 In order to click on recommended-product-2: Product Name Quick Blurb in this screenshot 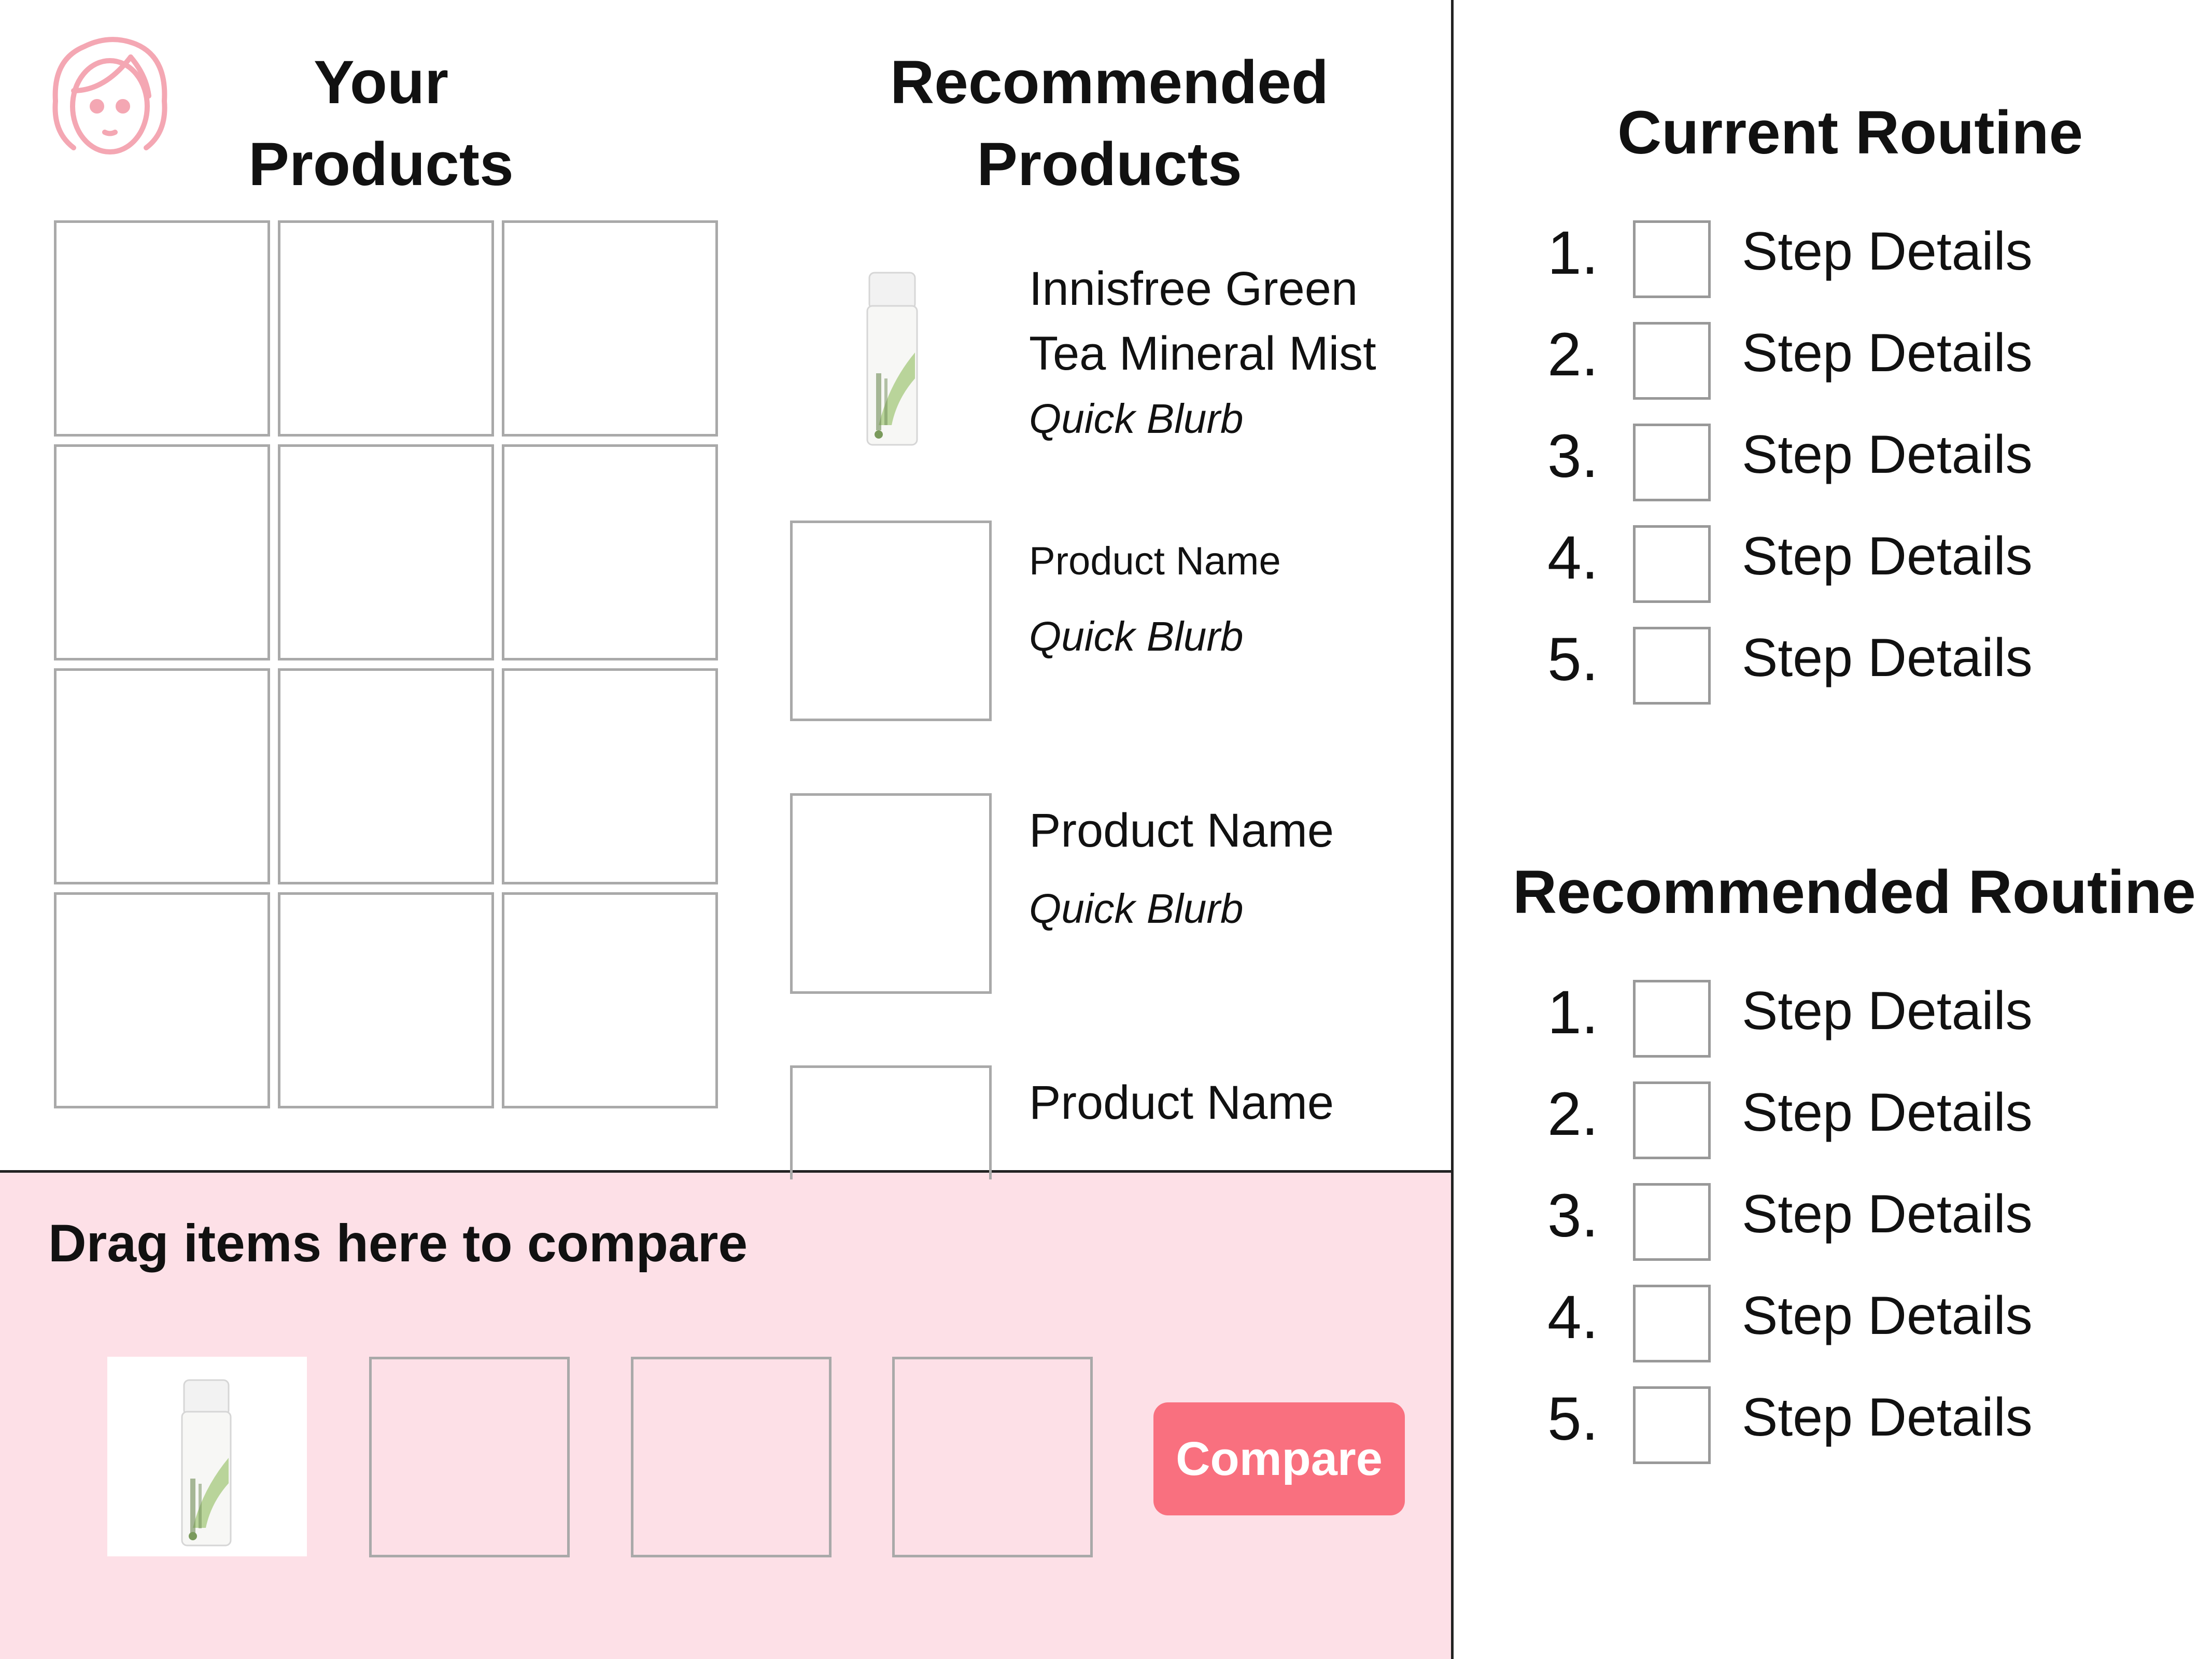, I will do `click(1231, 599)`.